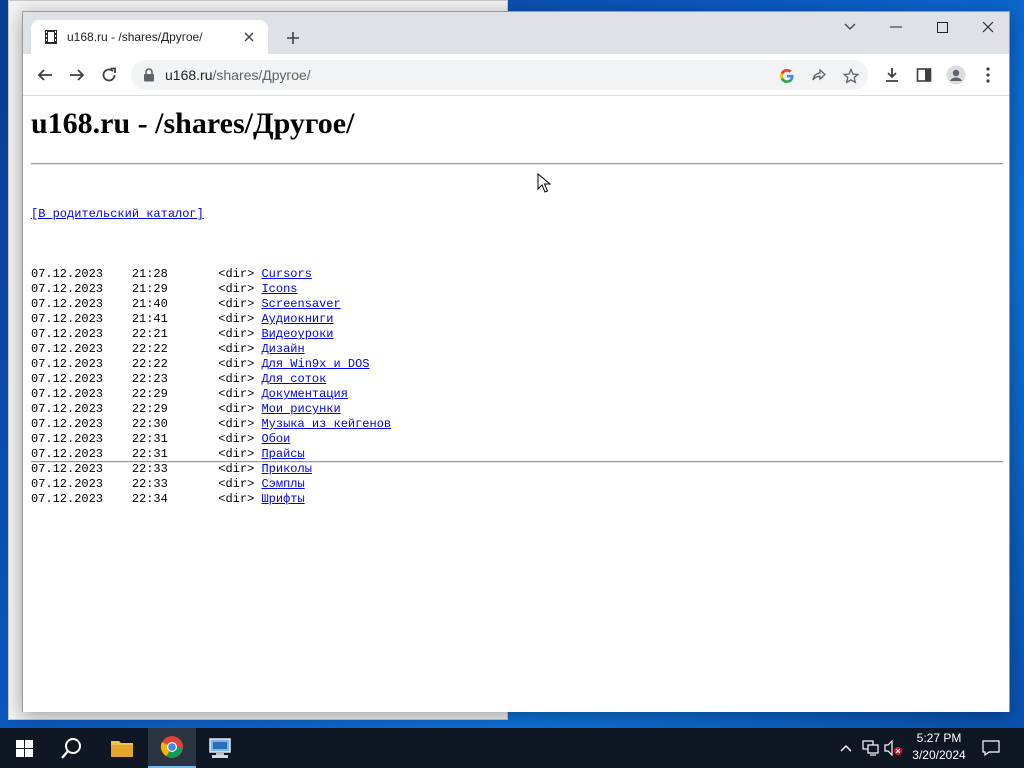 The height and width of the screenshot is (768, 1024). I want to click on reload-icon, so click(109, 75).